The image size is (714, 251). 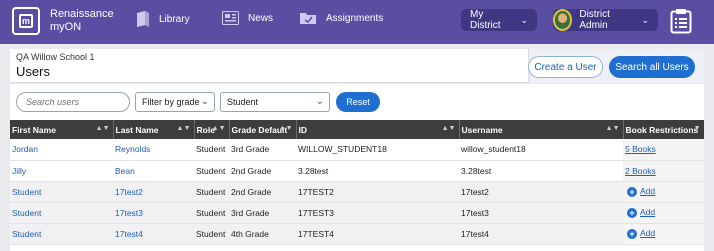 I want to click on id-cell: 3.28test, so click(x=377, y=171).